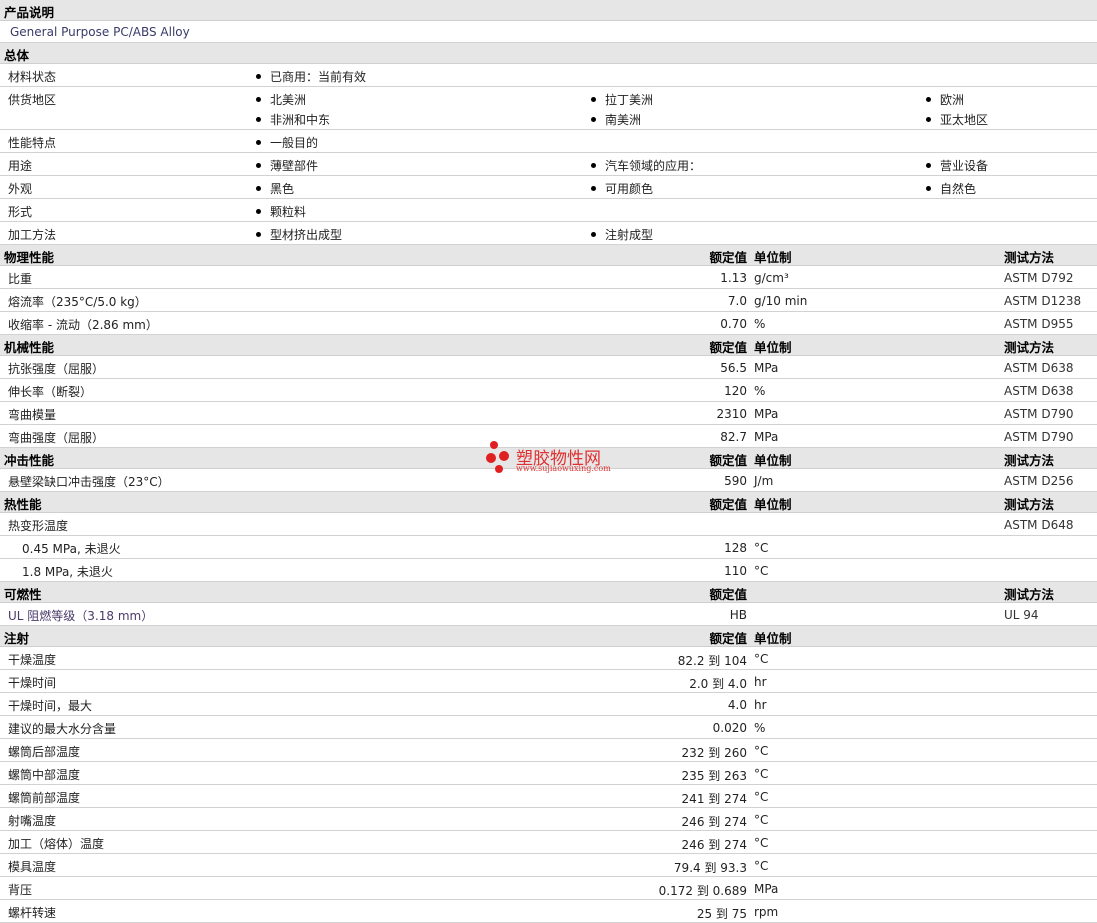  Describe the element at coordinates (721, 914) in the screenshot. I see `property-value: 25 到 75` at that location.